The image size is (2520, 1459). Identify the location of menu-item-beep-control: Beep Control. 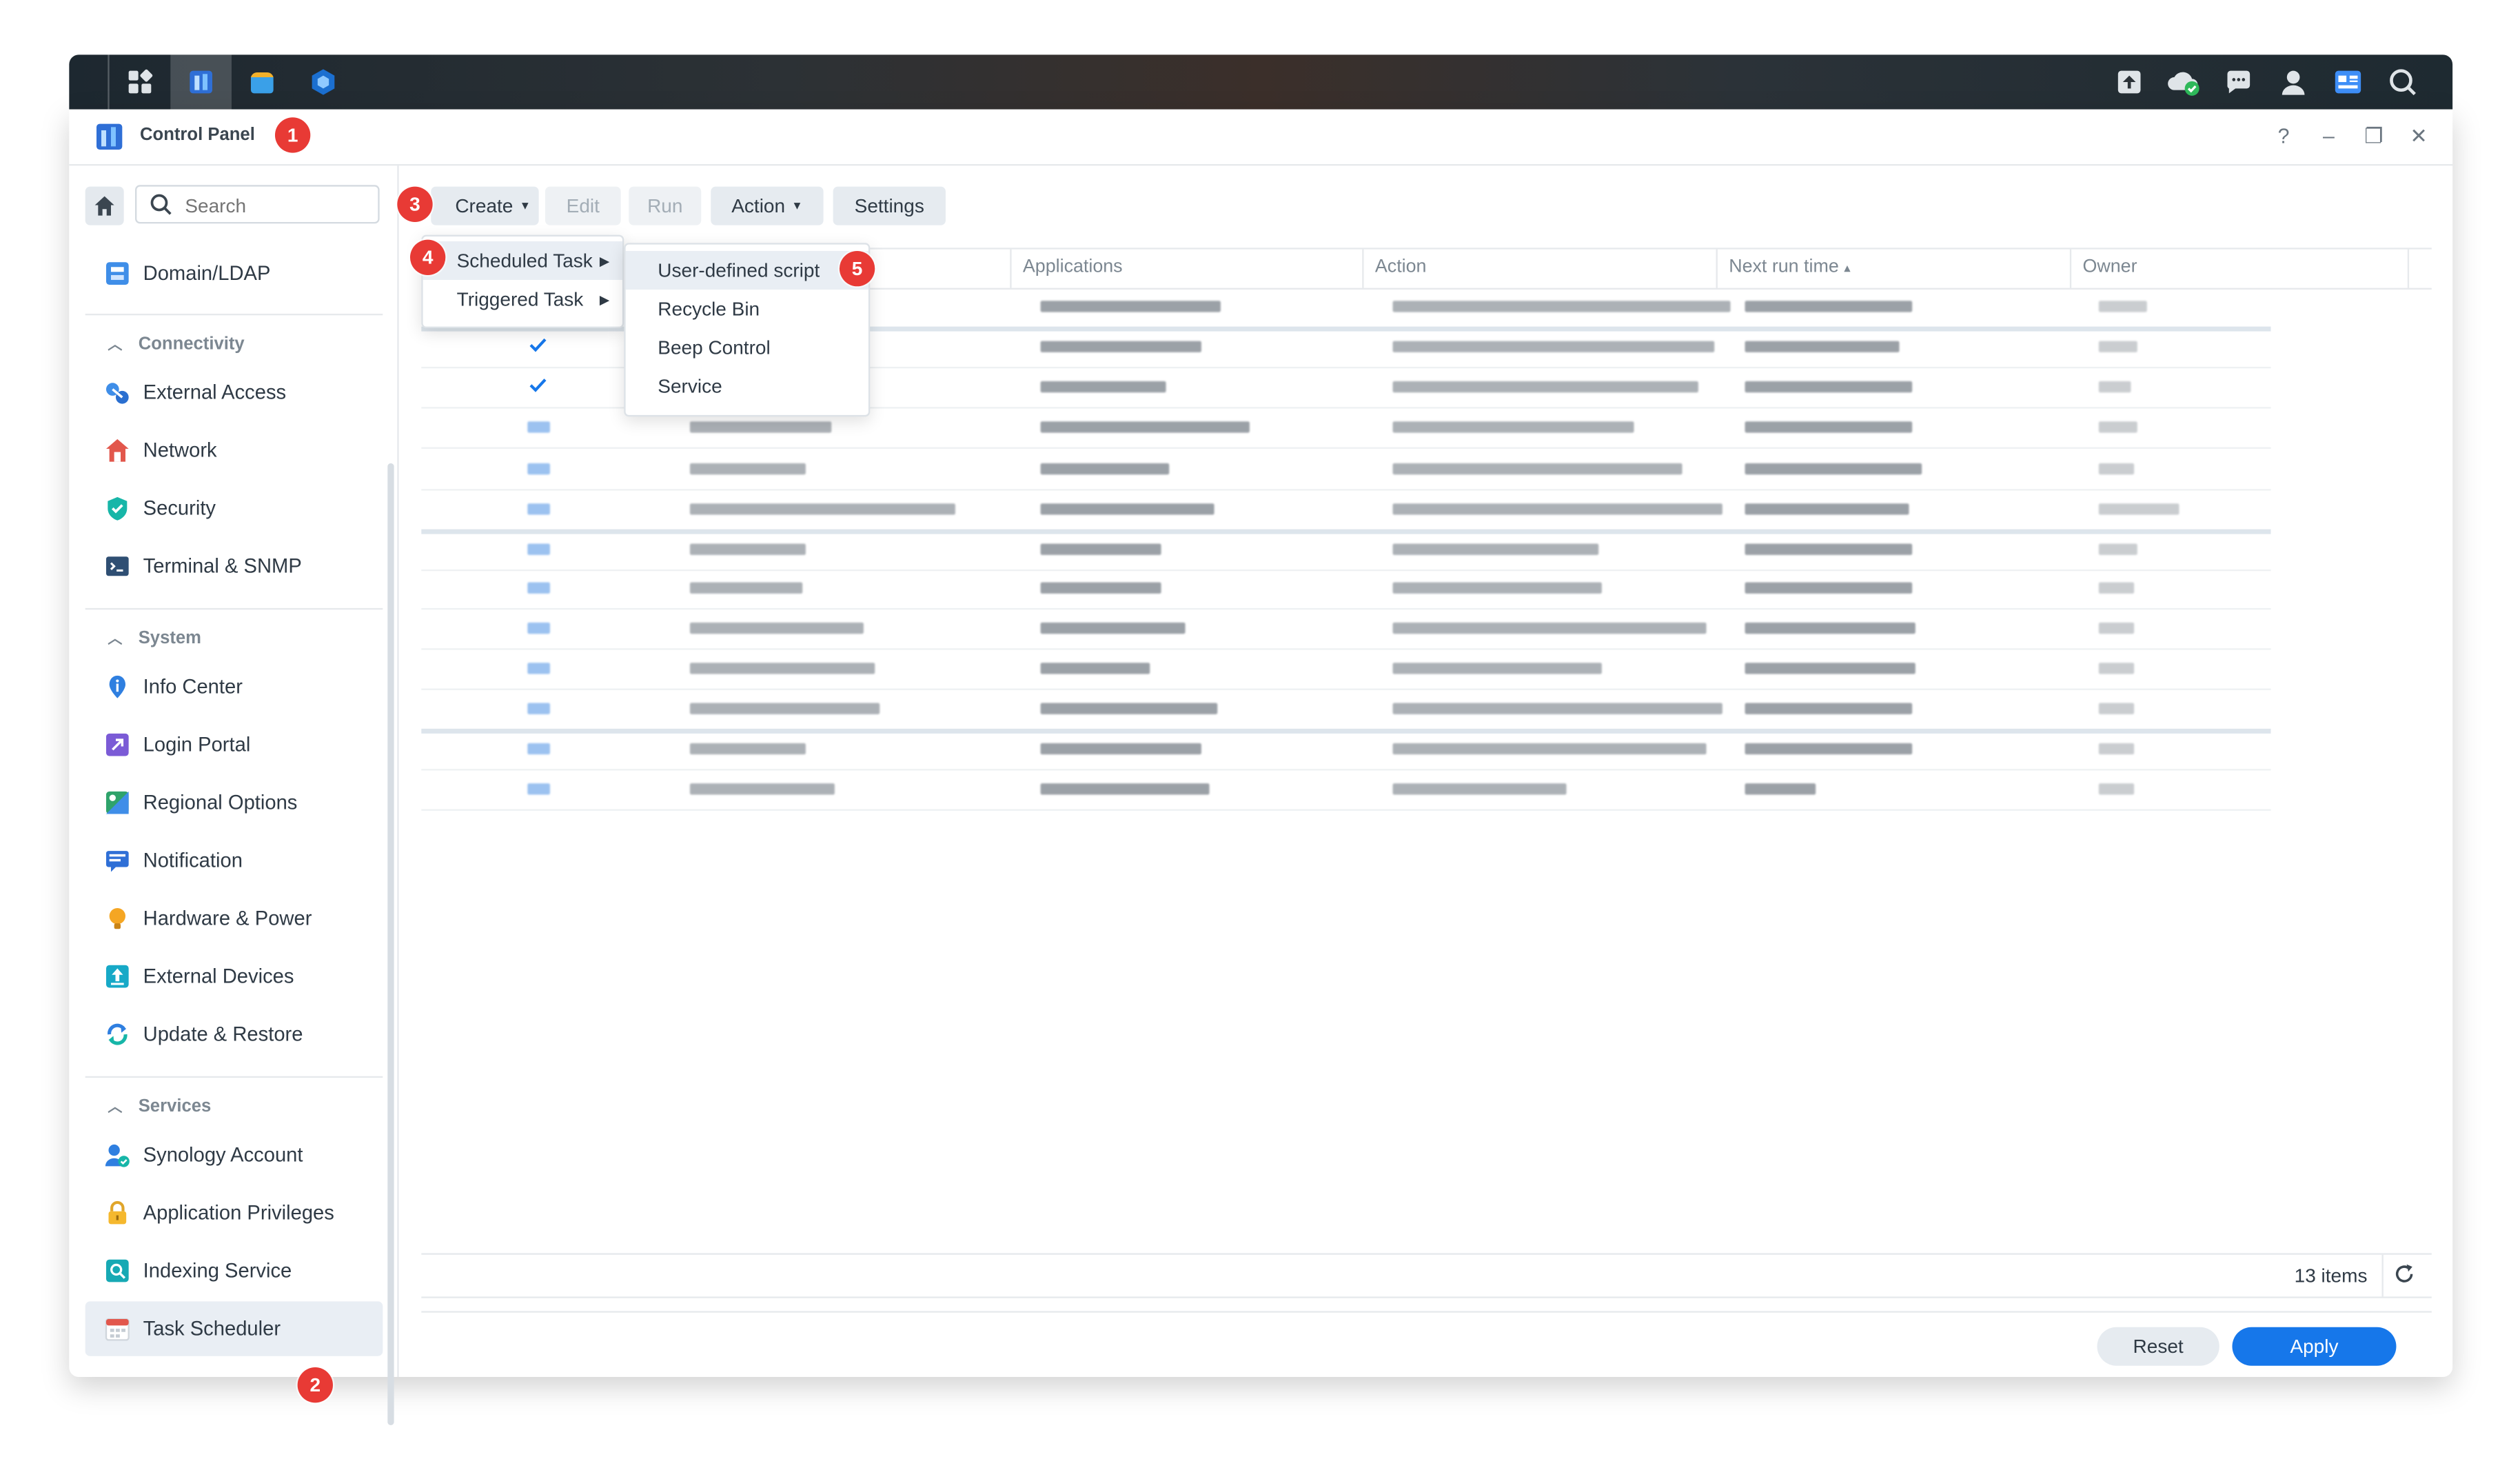
(747, 347).